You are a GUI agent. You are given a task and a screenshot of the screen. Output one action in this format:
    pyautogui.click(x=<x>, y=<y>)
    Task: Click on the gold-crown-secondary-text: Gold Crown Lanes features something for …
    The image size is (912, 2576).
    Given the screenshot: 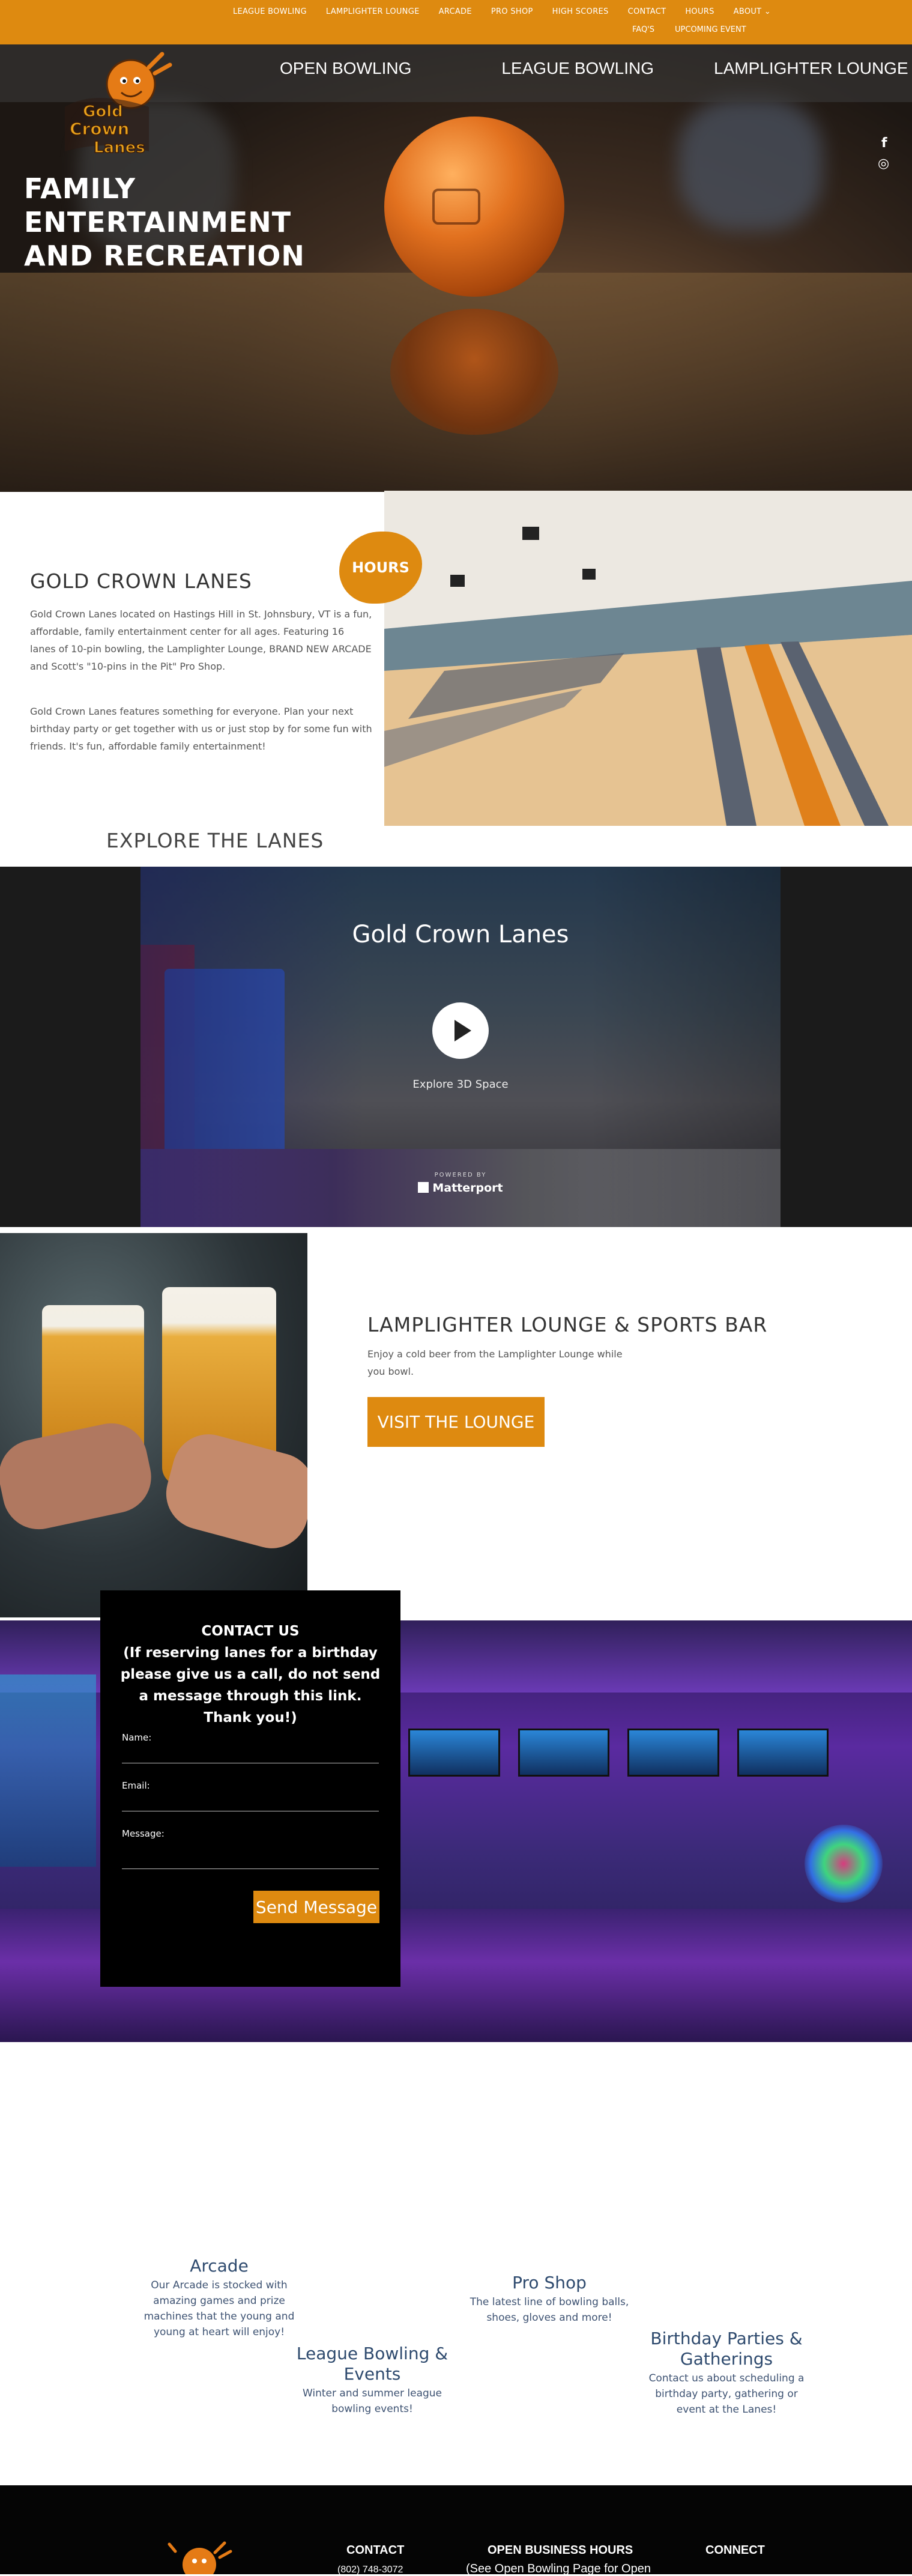 What is the action you would take?
    pyautogui.click(x=201, y=729)
    